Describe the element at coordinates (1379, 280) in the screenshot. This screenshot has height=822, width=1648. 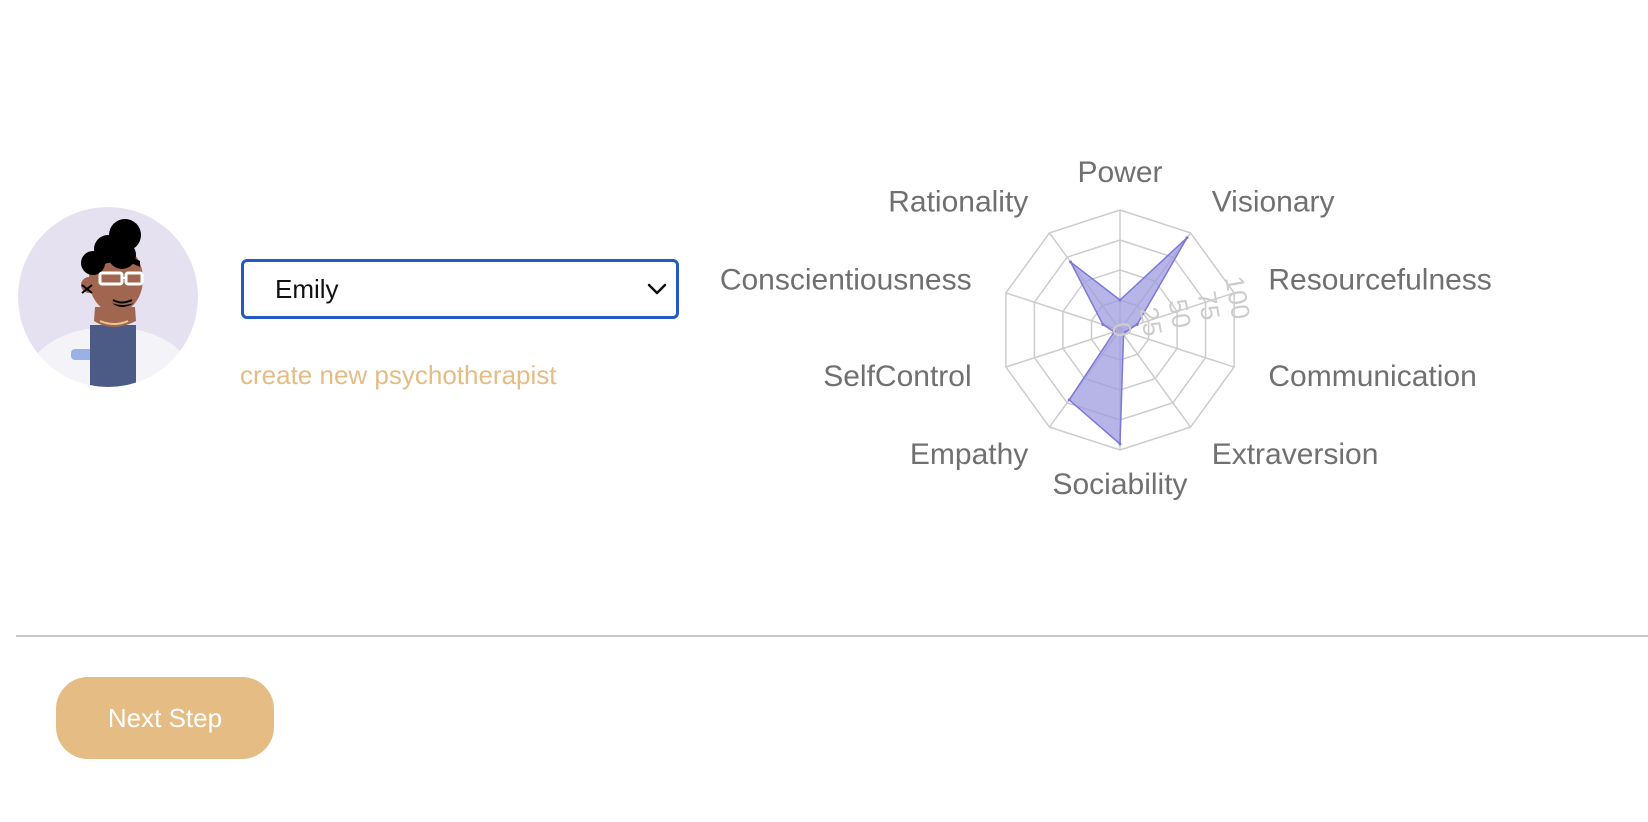
I see `radar-axis-label: Resourcefulness` at that location.